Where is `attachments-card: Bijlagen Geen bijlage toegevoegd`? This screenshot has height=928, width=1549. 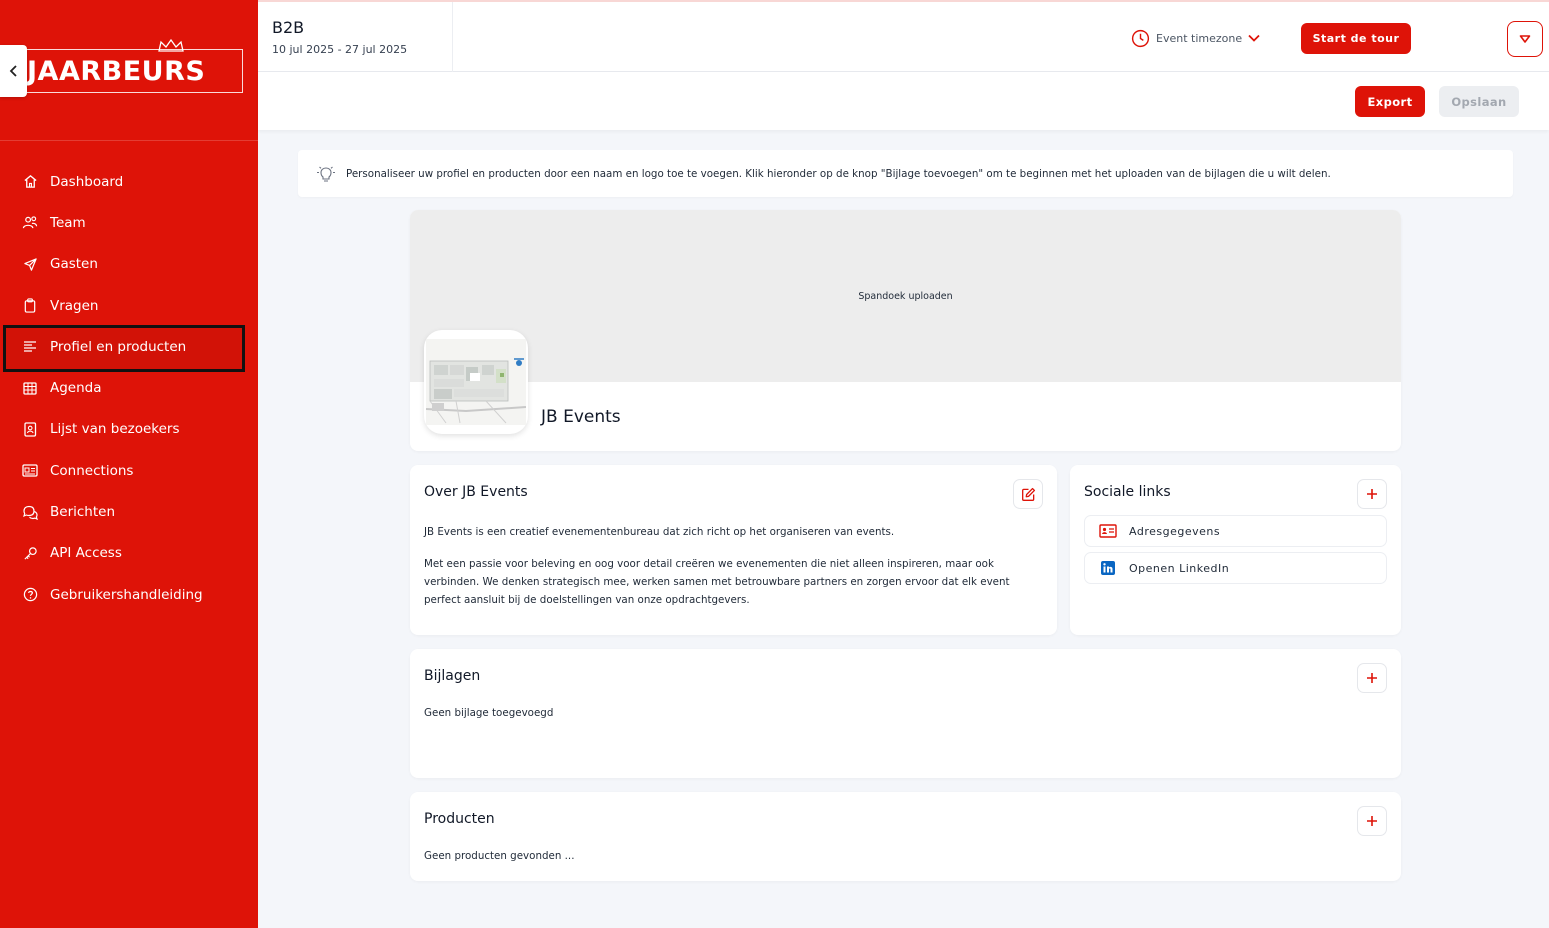
attachments-card: Bijlagen Geen bijlage toegevoegd is located at coordinates (905, 713).